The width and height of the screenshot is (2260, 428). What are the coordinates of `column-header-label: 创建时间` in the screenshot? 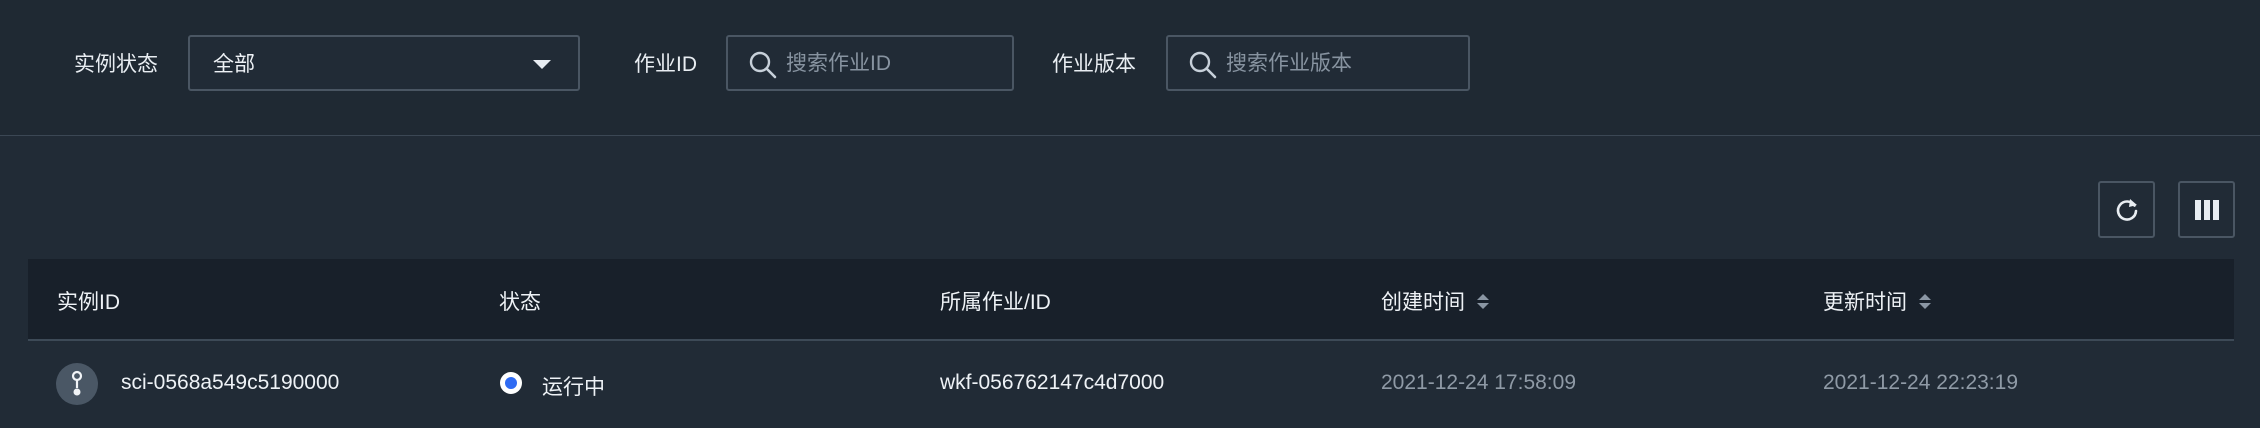 It's located at (1423, 302).